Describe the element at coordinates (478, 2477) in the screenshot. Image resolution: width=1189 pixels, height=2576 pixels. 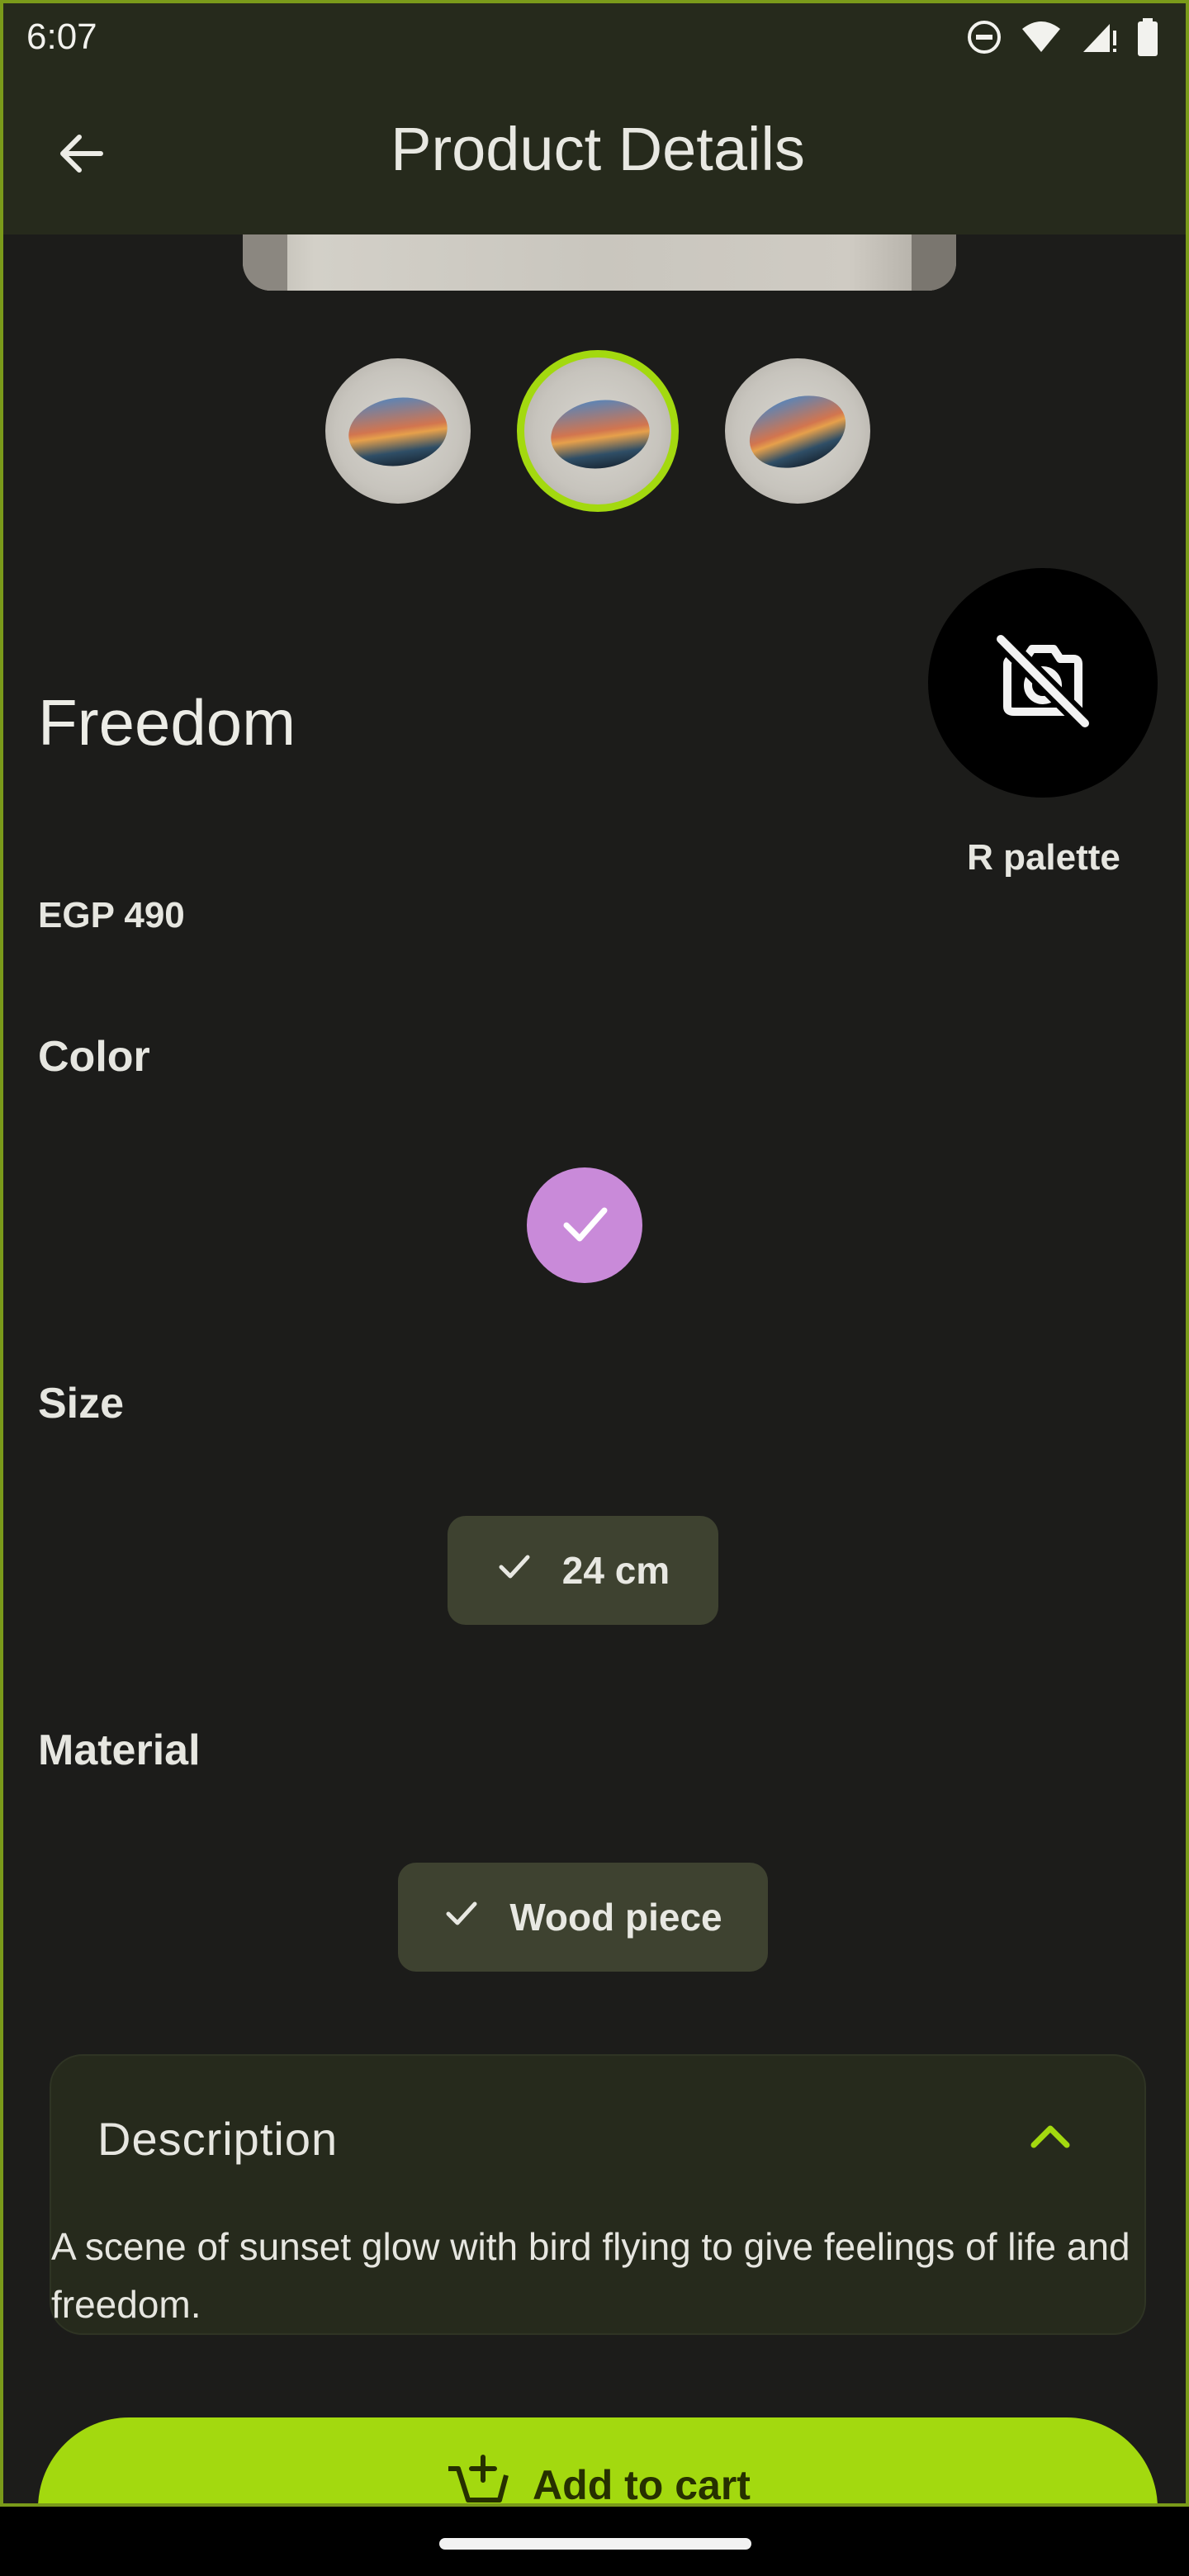
I see `add-shopping-cart-icon` at that location.